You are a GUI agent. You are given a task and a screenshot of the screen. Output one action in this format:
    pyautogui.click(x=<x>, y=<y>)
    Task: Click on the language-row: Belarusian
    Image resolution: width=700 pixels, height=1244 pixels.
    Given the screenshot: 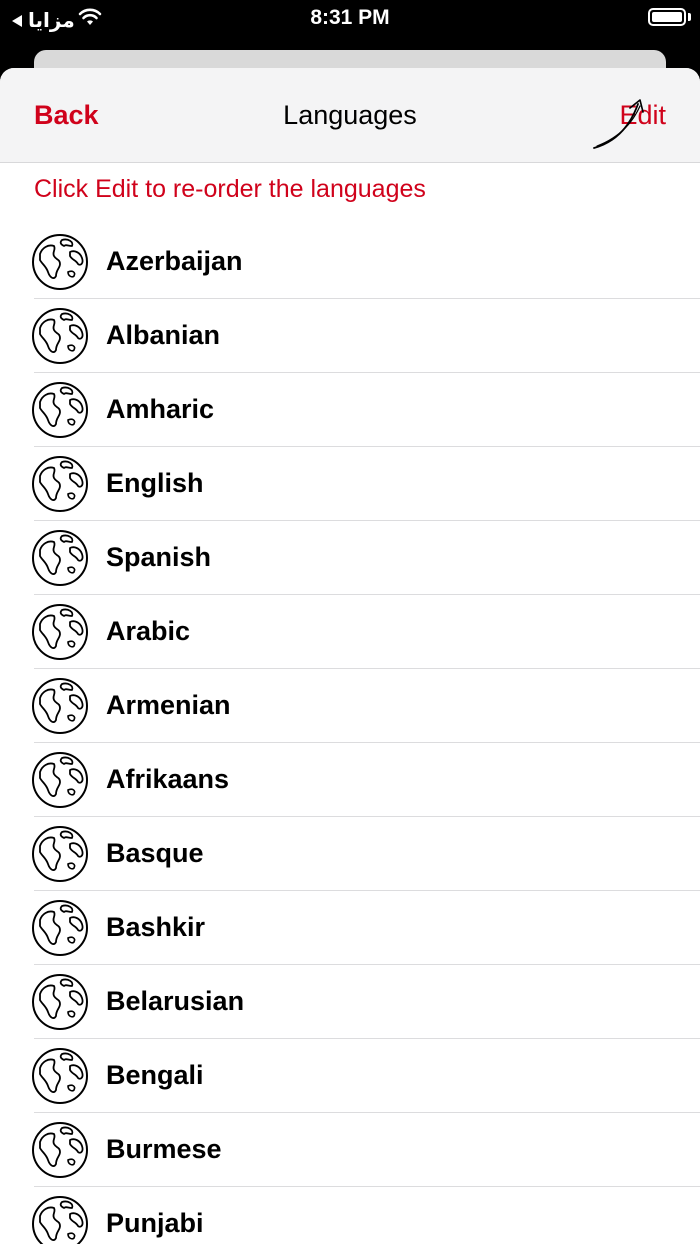 What is the action you would take?
    pyautogui.click(x=350, y=1002)
    